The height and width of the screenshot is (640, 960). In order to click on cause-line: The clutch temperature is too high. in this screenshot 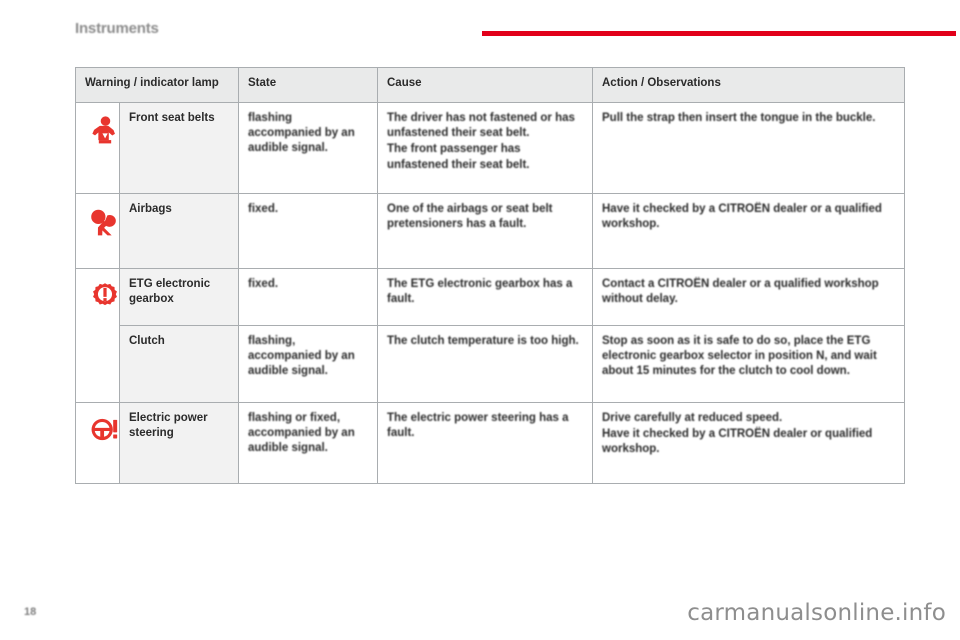, I will do `click(483, 341)`.